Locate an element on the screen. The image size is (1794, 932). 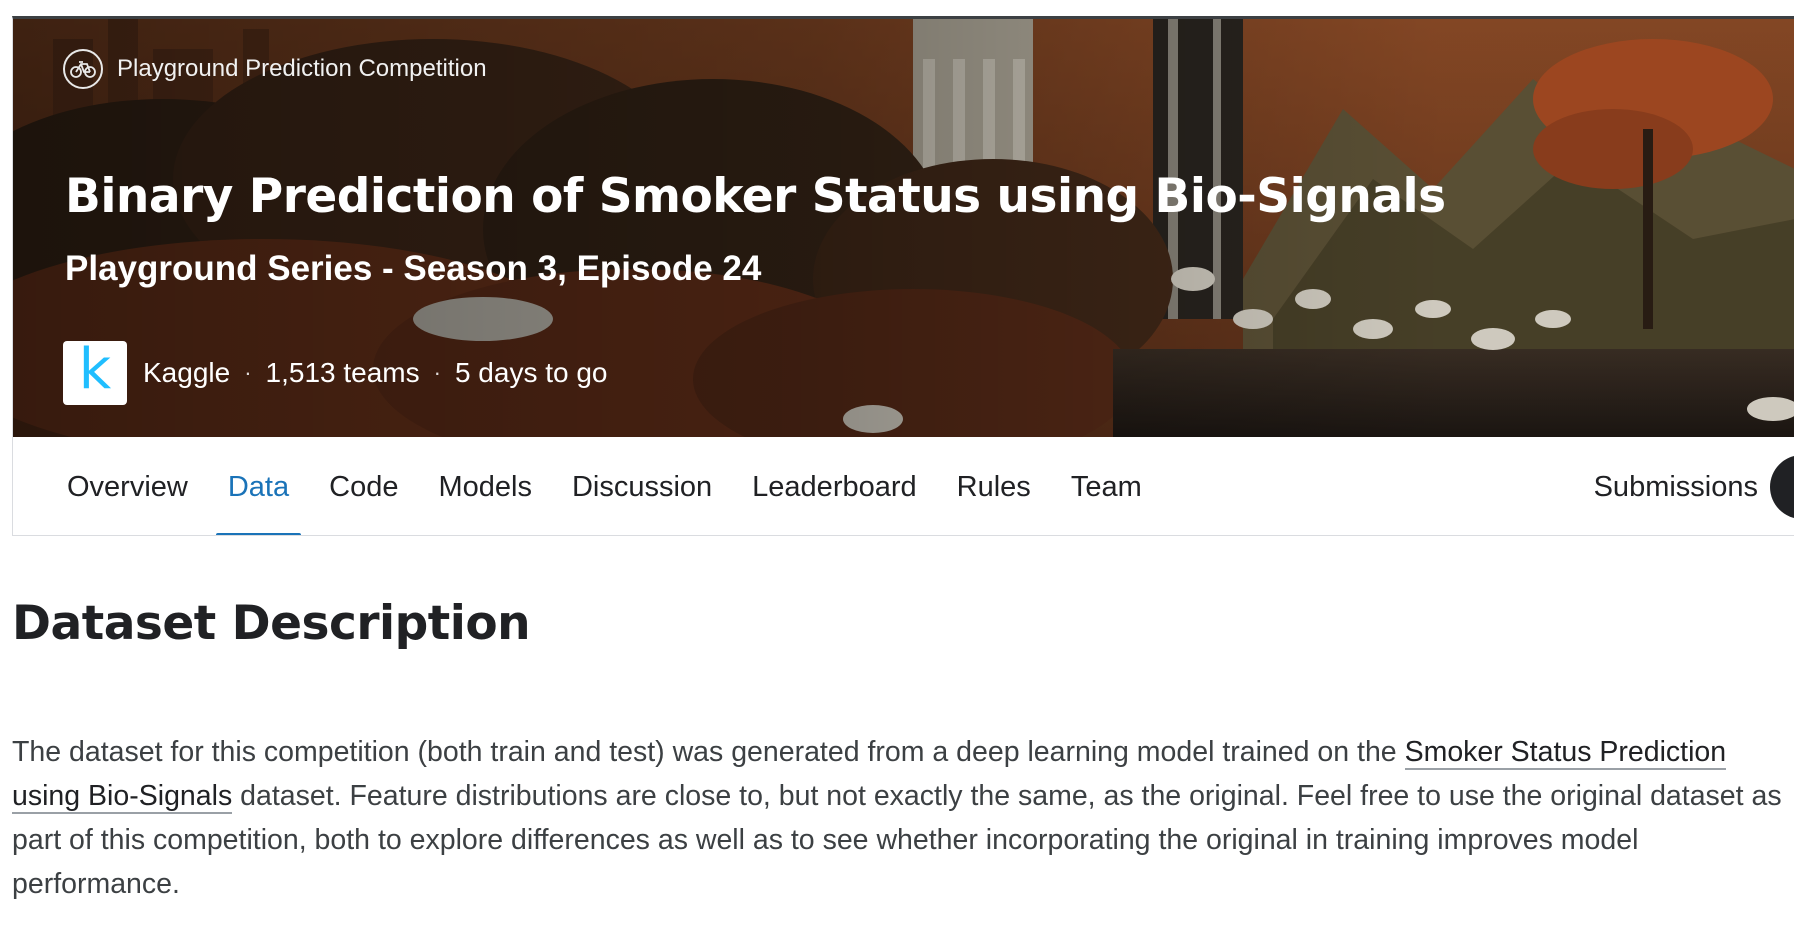
competition-meta: k Kaggle · 1,513 teams · 5 days to go is located at coordinates (335, 373).